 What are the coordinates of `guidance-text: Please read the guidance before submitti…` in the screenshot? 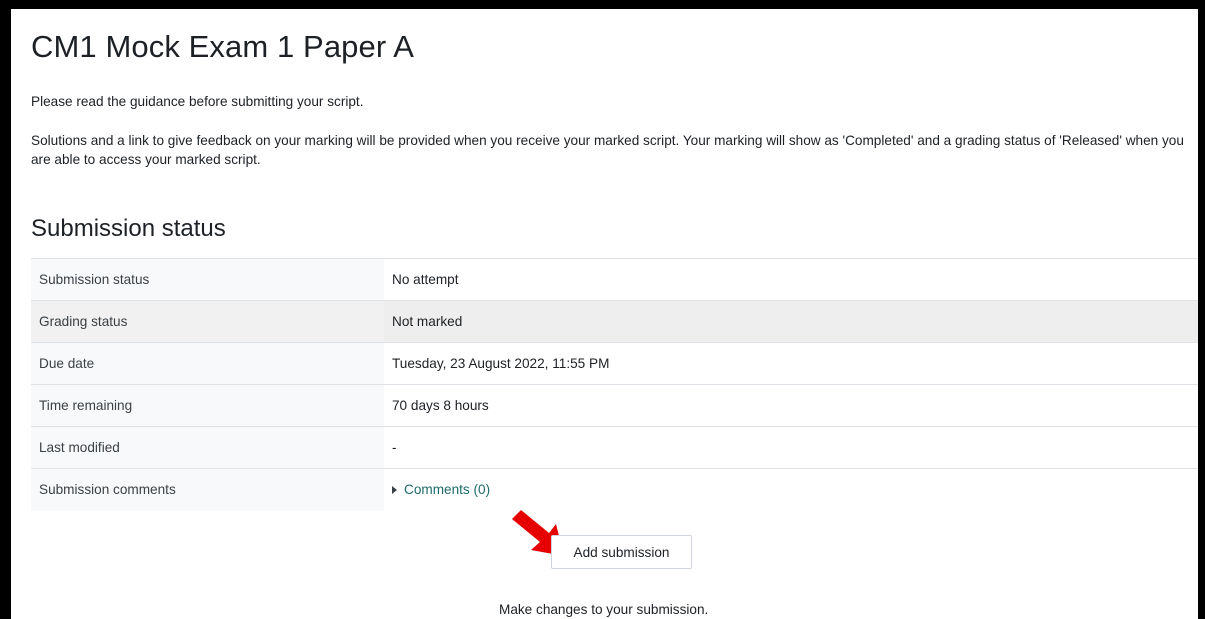 It's located at (197, 101).